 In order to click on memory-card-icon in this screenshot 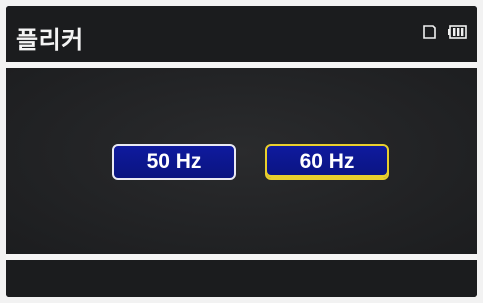, I will do `click(429, 32)`.